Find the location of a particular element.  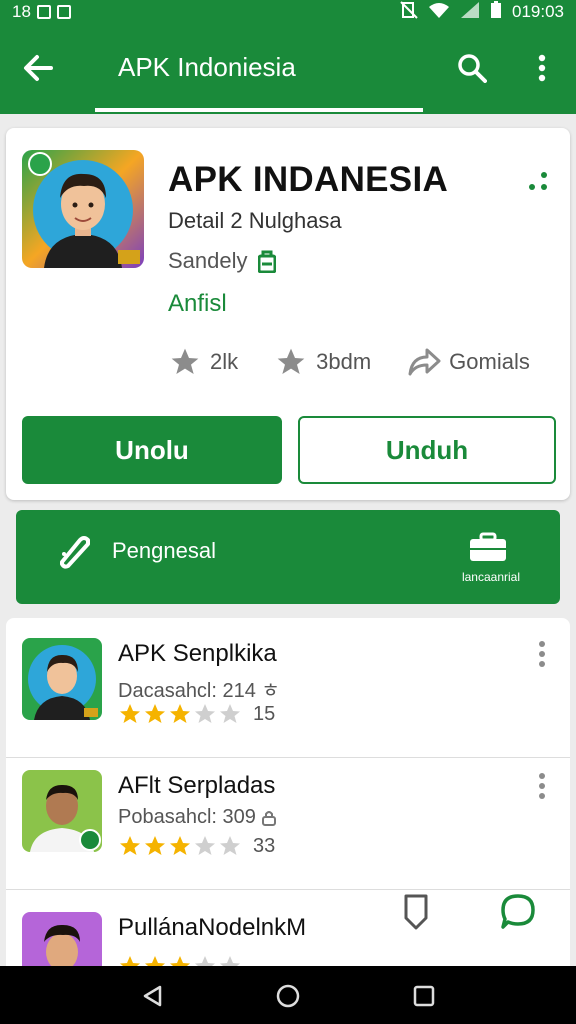

primary-action-button: Unolu is located at coordinates (152, 450).